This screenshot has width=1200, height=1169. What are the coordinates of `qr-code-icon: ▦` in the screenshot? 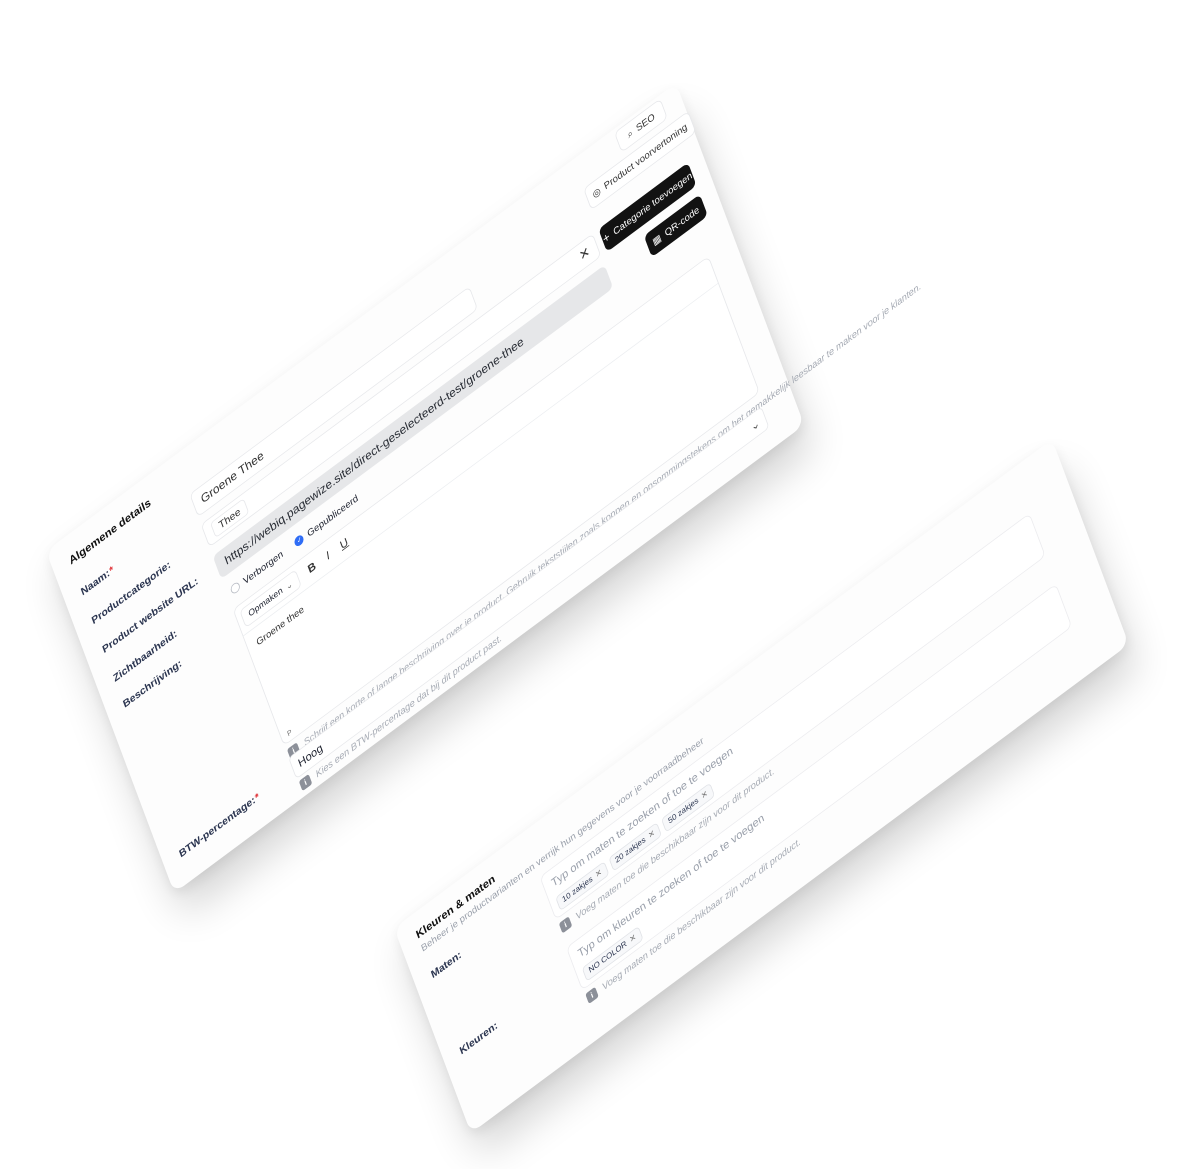 It's located at (657, 239).